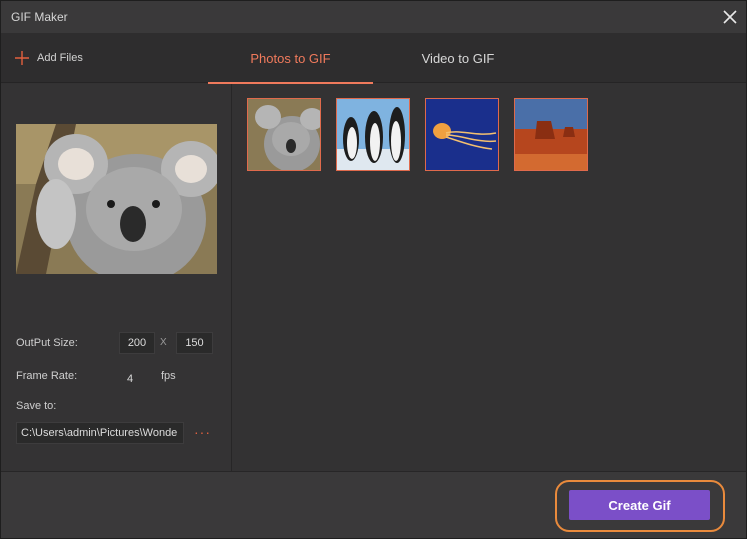 The image size is (747, 539). Describe the element at coordinates (373, 504) in the screenshot. I see `footer-bar: Create Gif` at that location.